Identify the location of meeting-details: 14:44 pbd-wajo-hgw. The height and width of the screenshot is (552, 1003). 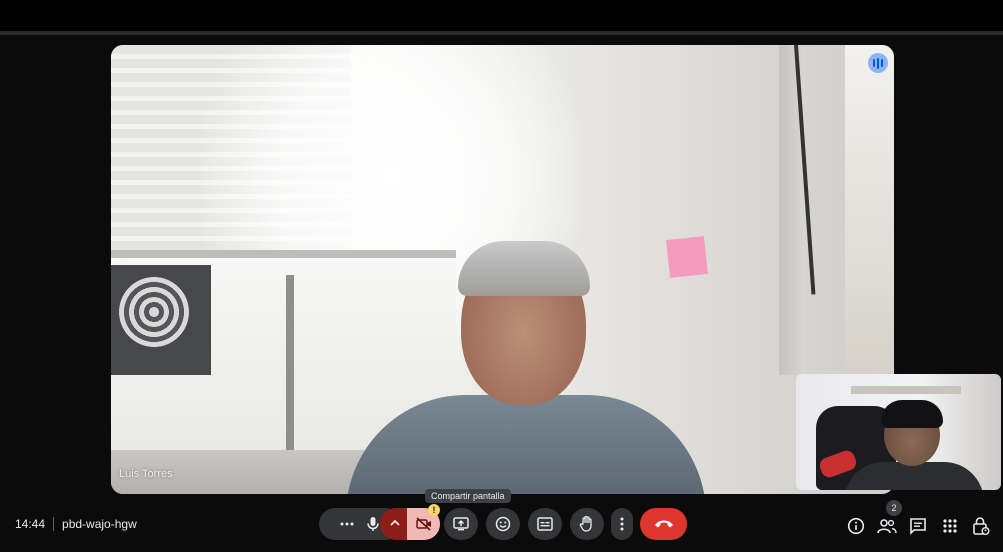
(76, 524).